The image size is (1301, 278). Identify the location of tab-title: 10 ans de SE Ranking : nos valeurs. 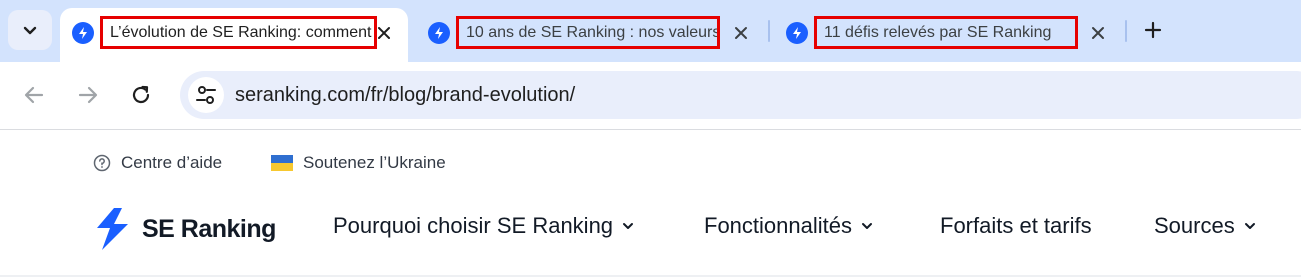
(588, 32).